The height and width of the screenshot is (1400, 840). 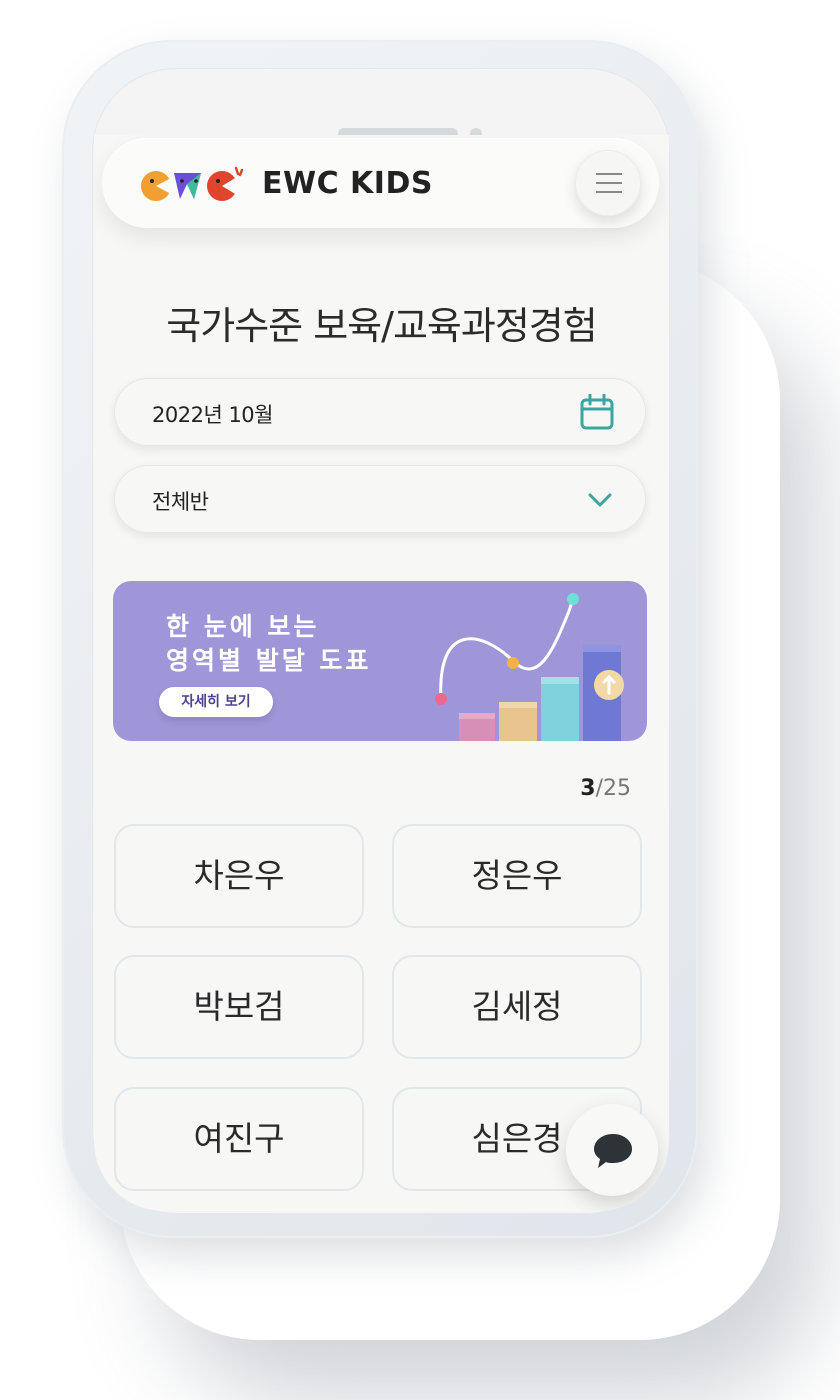 What do you see at coordinates (196, 184) in the screenshot?
I see `ewc-logo-icon` at bounding box center [196, 184].